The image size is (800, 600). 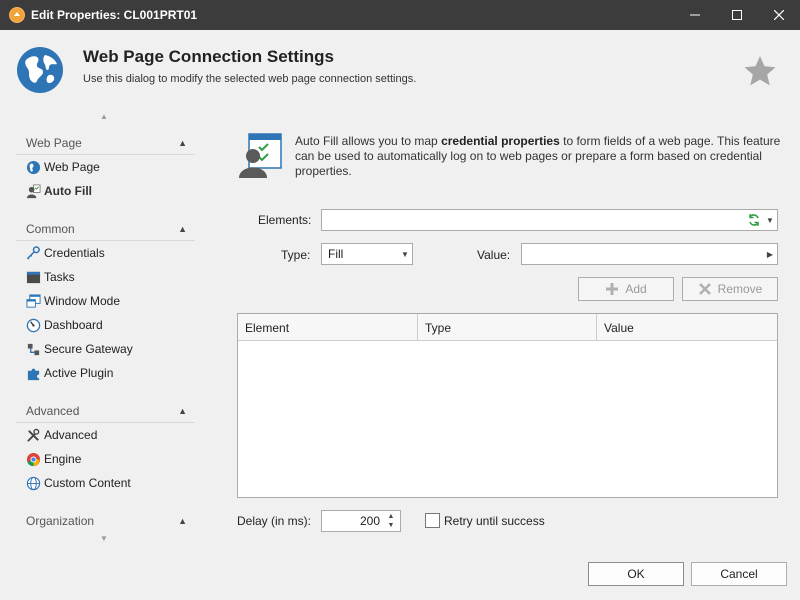 I want to click on nav-group-header-web-page: Web Page ▲, so click(x=105, y=143).